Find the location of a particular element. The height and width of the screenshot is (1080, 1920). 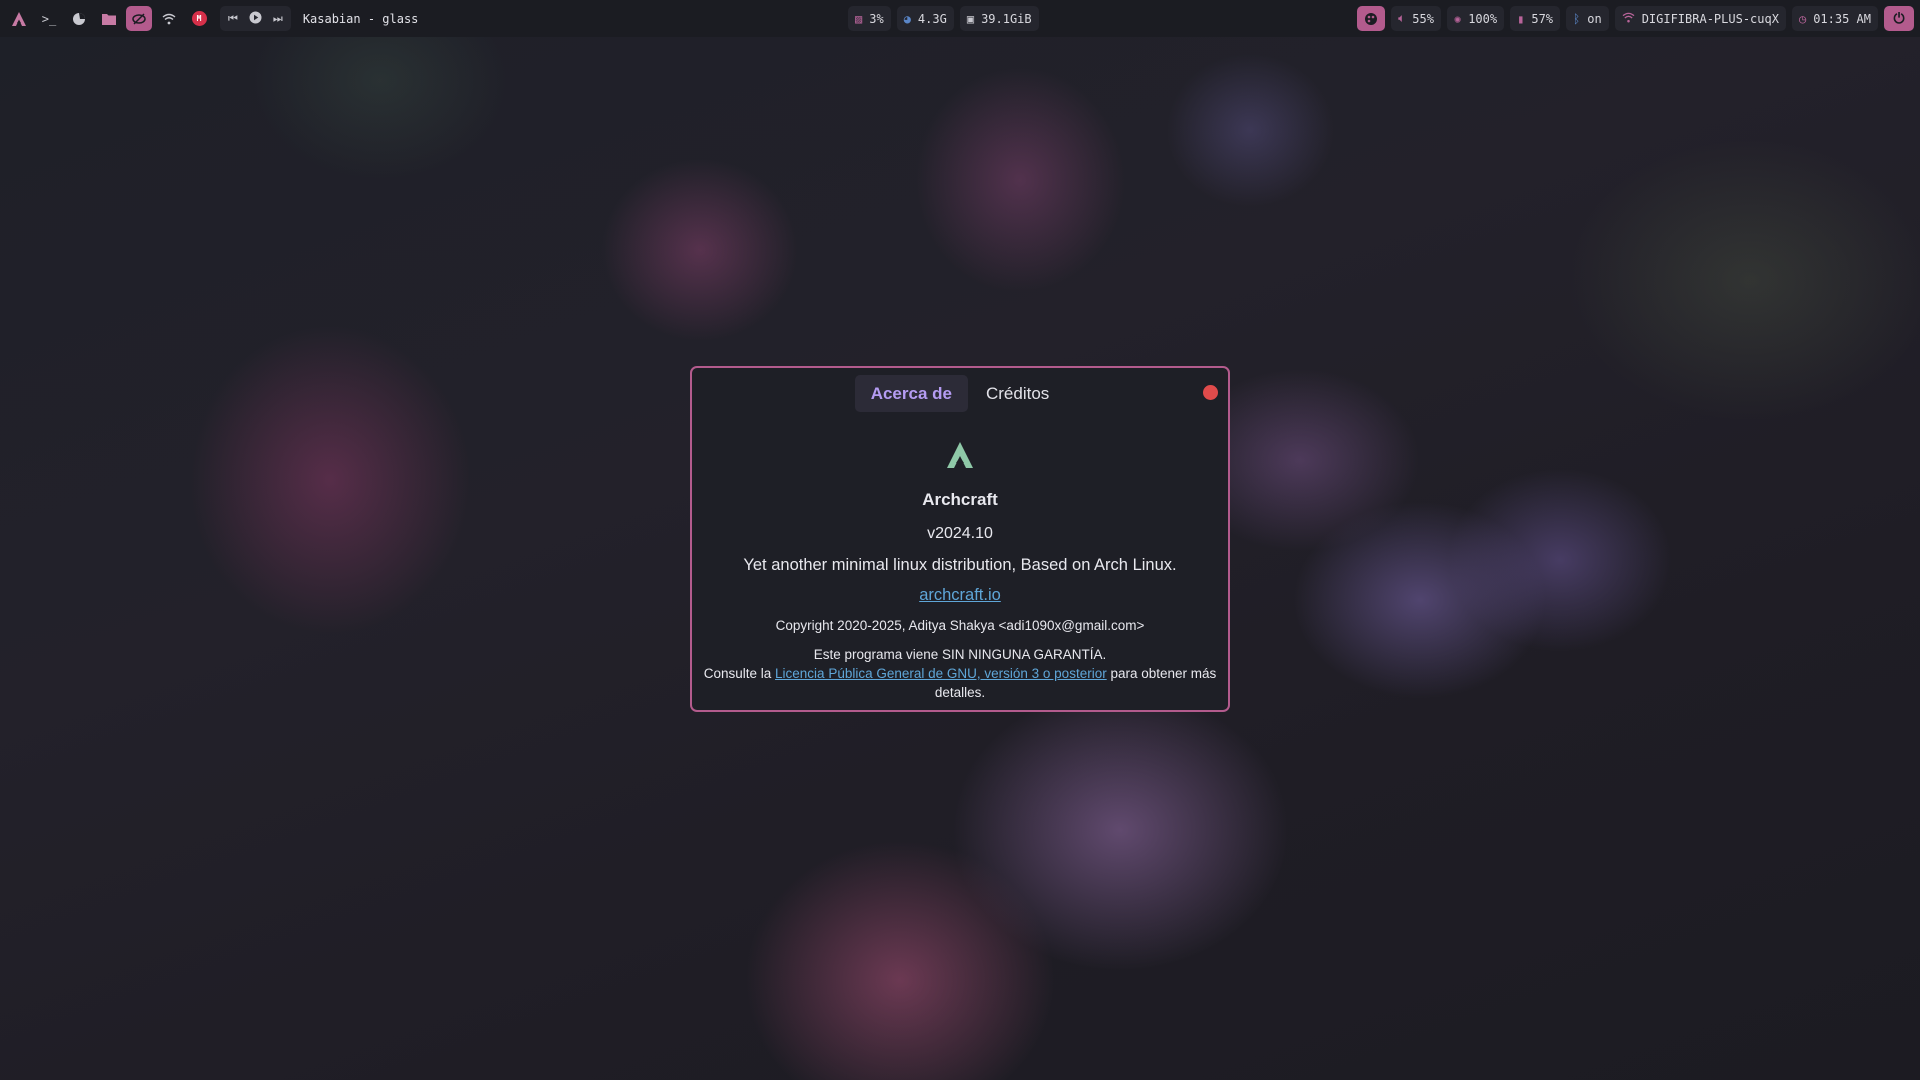

firefox-icon is located at coordinates (79, 18).